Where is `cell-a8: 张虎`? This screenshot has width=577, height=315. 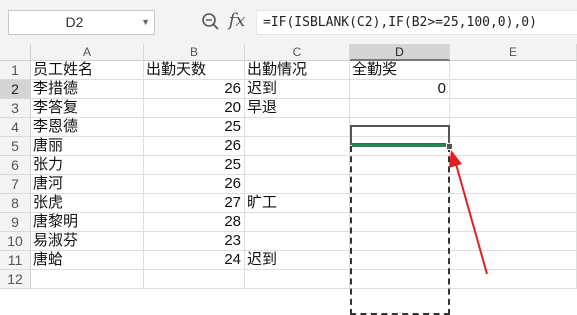 cell-a8: 张虎 is located at coordinates (87, 203).